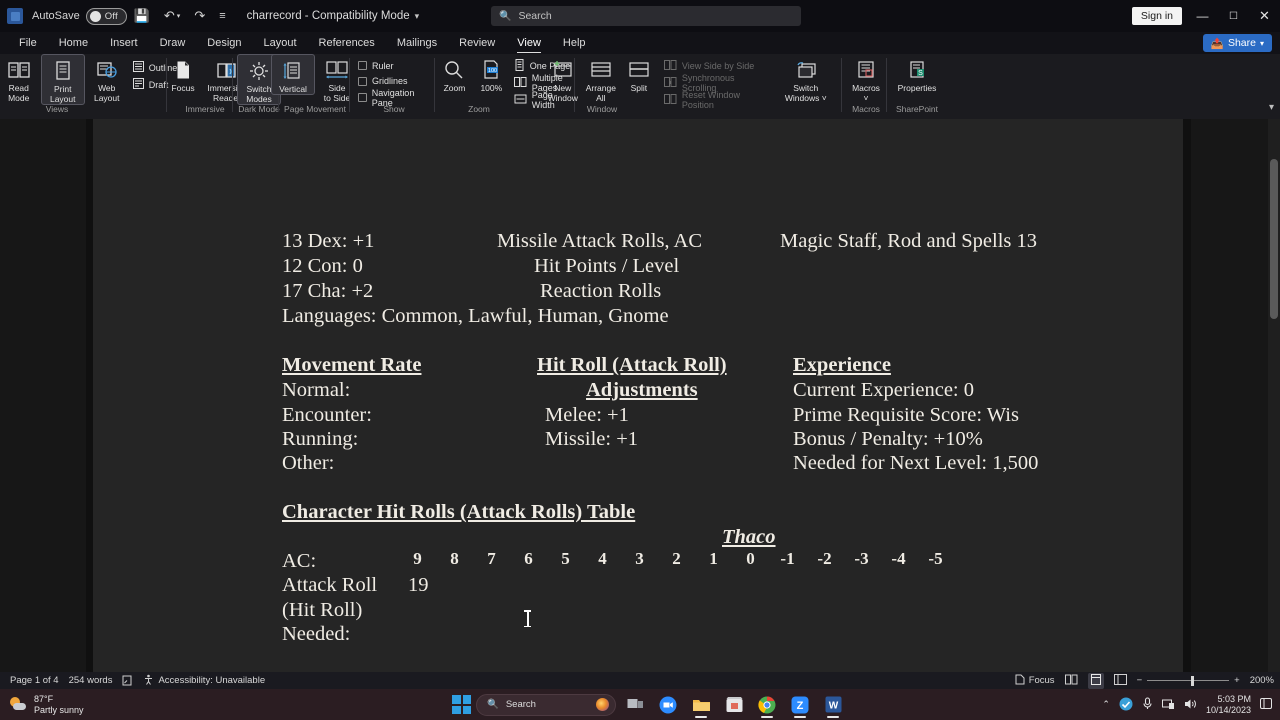  I want to click on web-layout-button: Web Layout, so click(107, 78).